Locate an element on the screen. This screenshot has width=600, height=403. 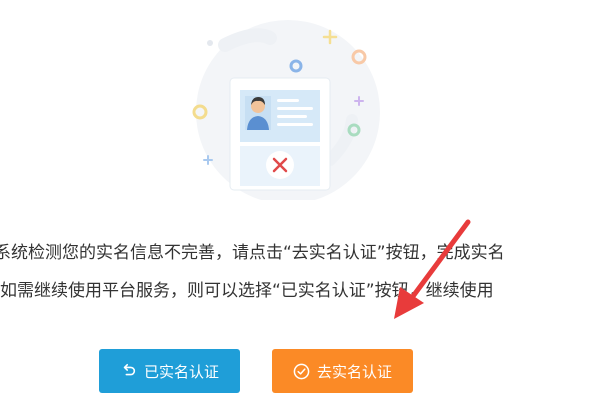
verified-button-label: 已实名认证 is located at coordinates (181, 371).